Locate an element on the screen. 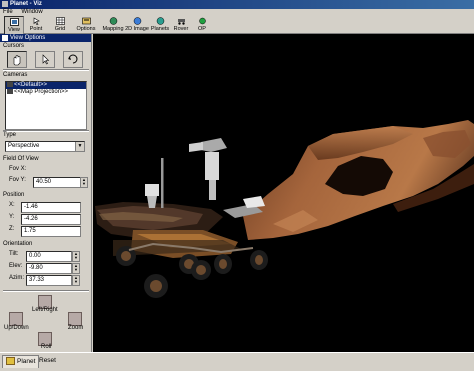 This screenshot has width=474, height=371. cameras-label: Cameras is located at coordinates (15, 75).